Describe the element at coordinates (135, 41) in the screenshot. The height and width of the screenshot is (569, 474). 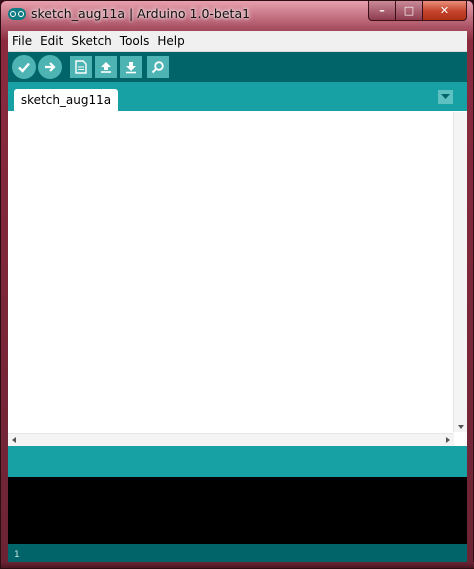
I see `menu-tools: Tools` at that location.